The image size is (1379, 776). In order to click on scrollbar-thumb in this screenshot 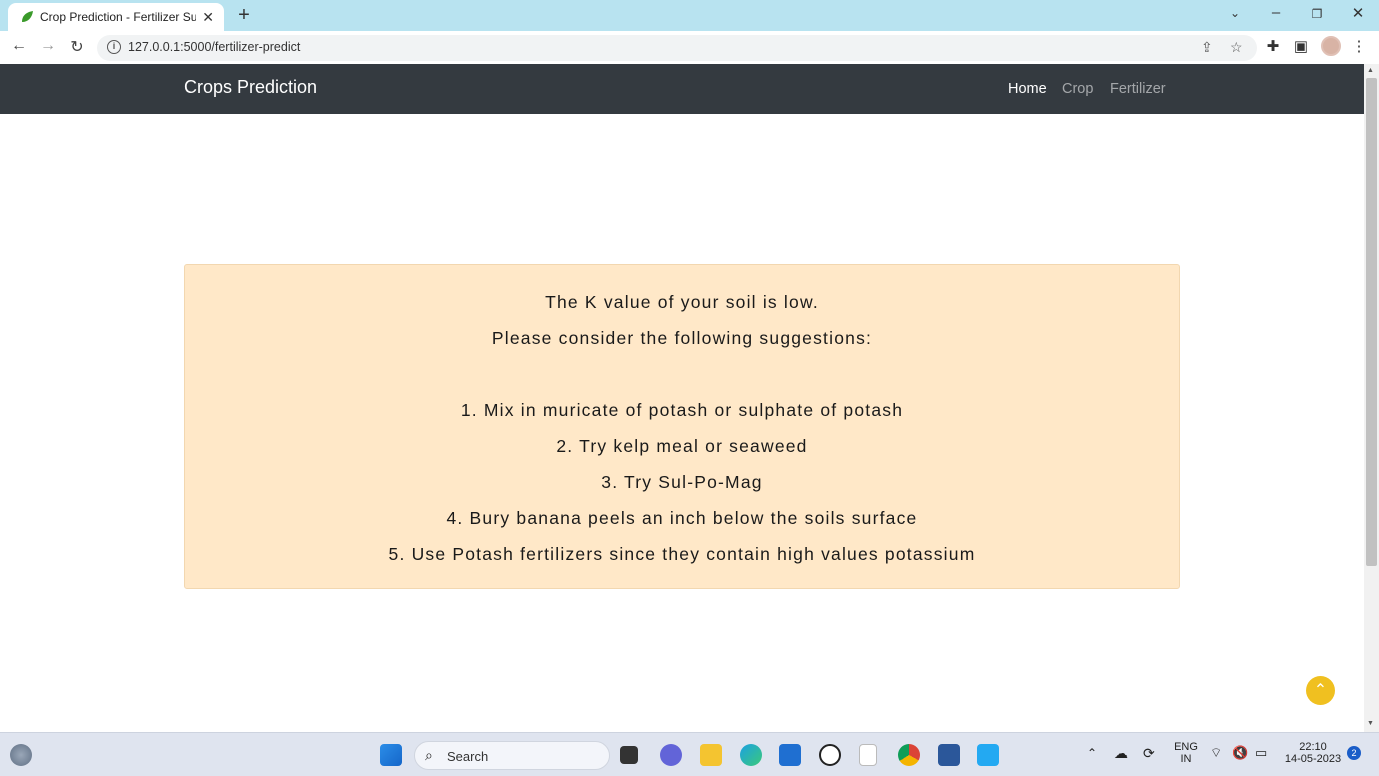, I will do `click(1371, 322)`.